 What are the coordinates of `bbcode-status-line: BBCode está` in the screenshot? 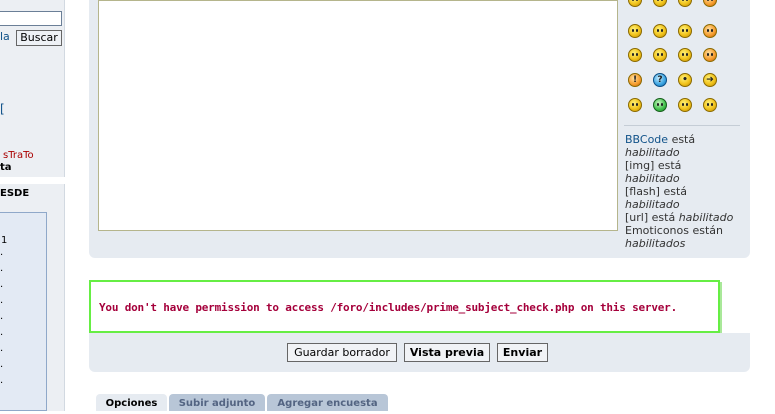 It's located at (660, 139).